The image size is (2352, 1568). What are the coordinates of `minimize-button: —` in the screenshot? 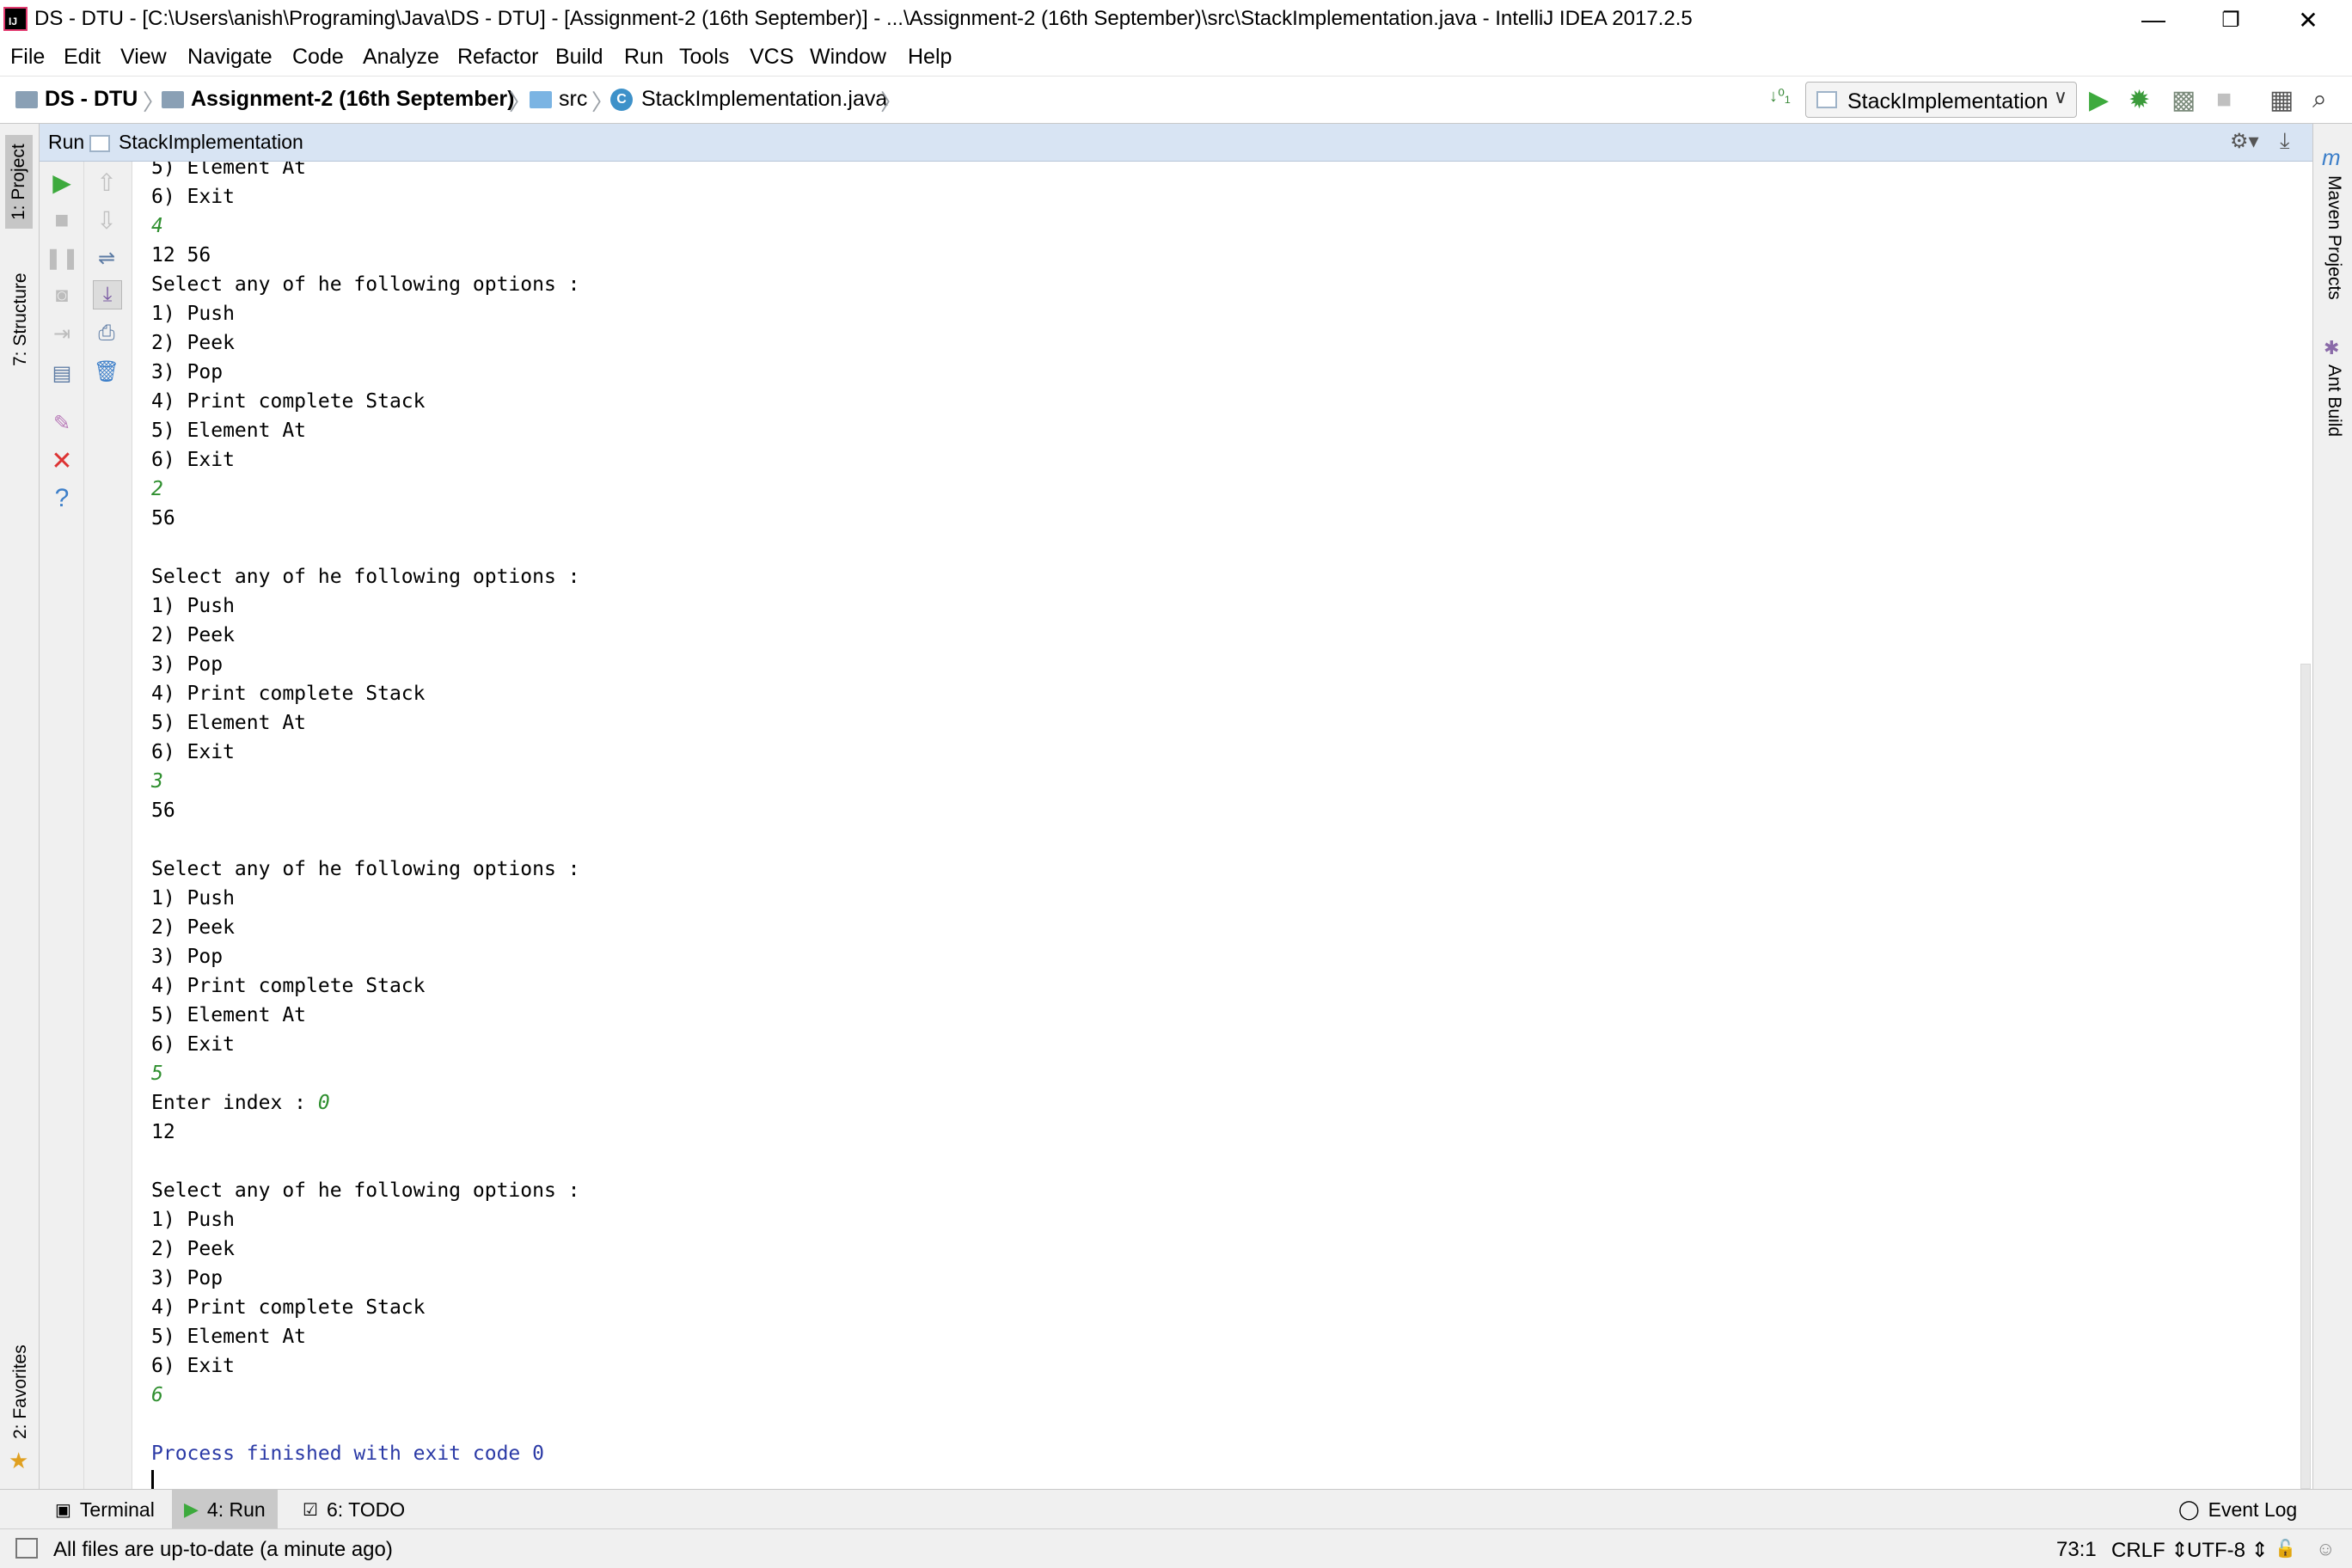 It's located at (2153, 20).